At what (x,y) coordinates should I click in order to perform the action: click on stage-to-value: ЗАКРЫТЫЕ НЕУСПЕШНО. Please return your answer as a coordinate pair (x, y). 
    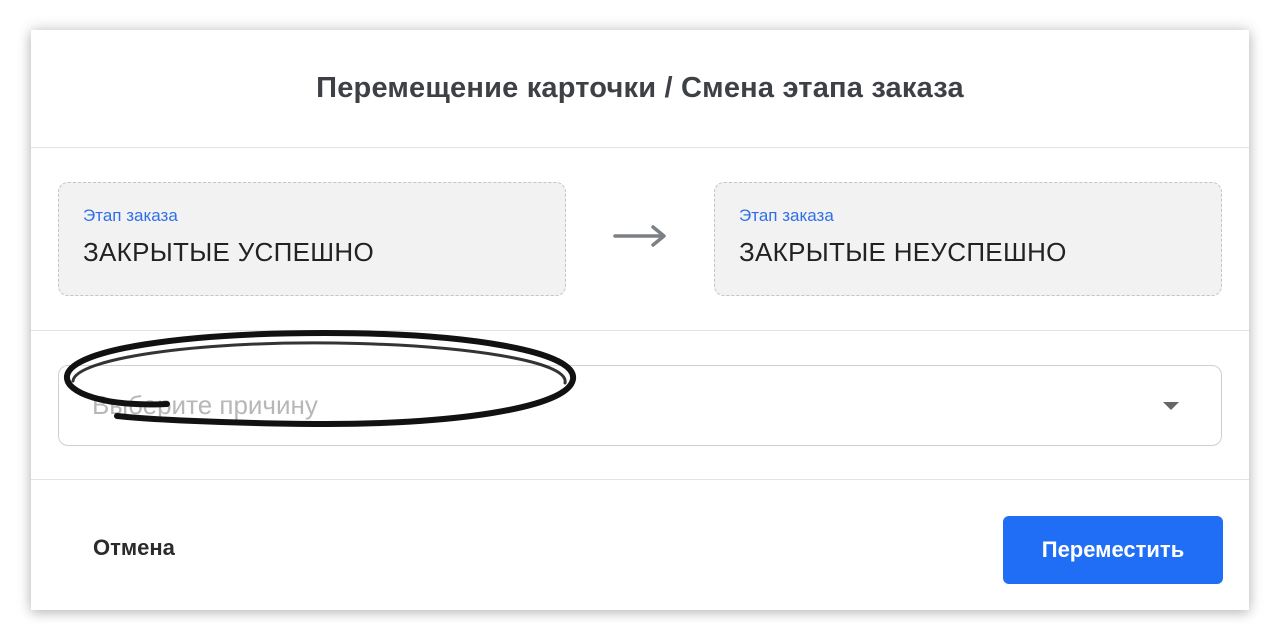
    Looking at the image, I should click on (903, 252).